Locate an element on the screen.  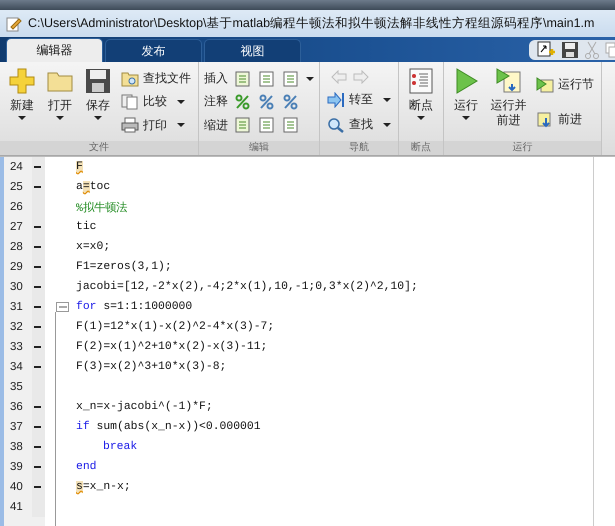
line-number: 28 is located at coordinates (16, 247).